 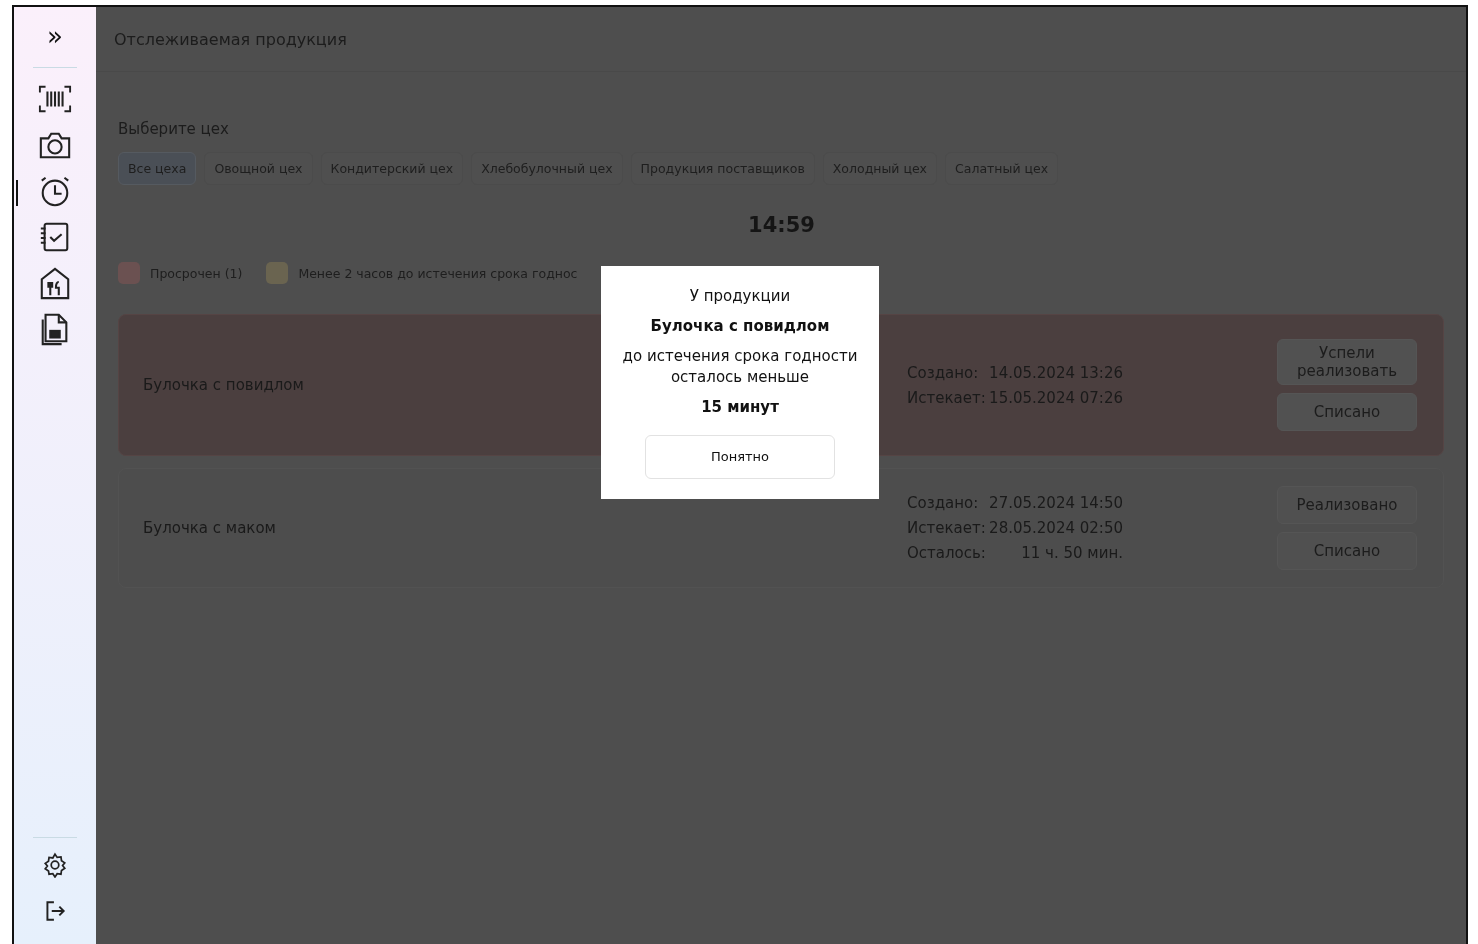 What do you see at coordinates (55, 36) in the screenshot?
I see `expand-button: »` at bounding box center [55, 36].